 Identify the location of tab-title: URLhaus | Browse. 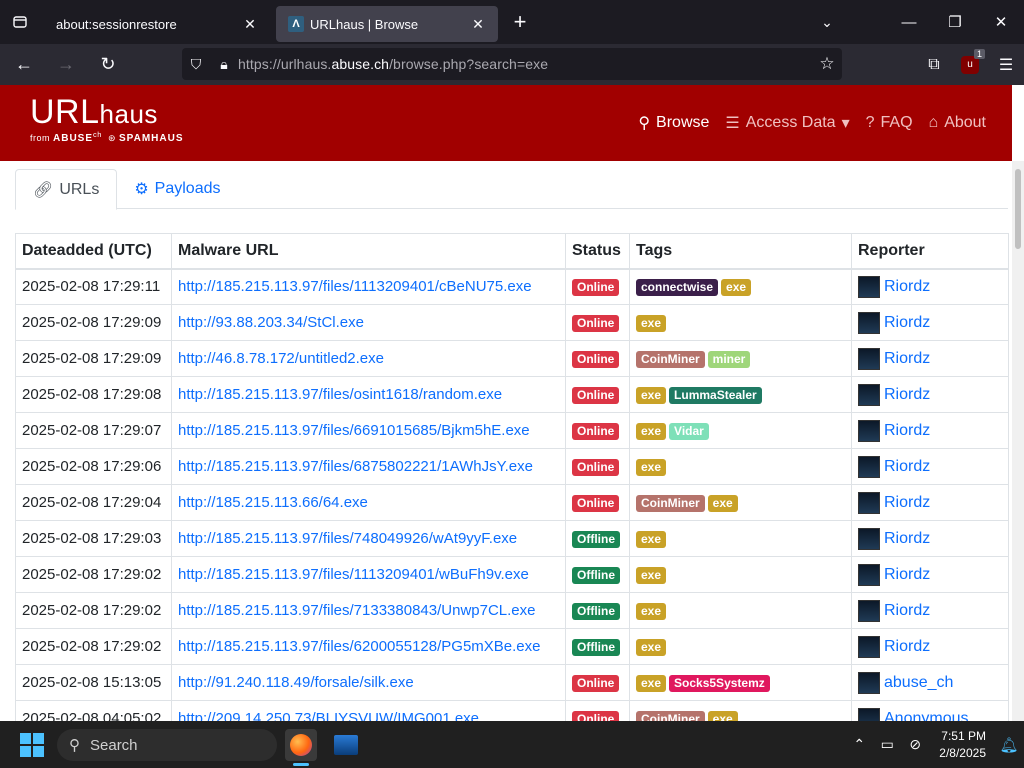
(364, 24).